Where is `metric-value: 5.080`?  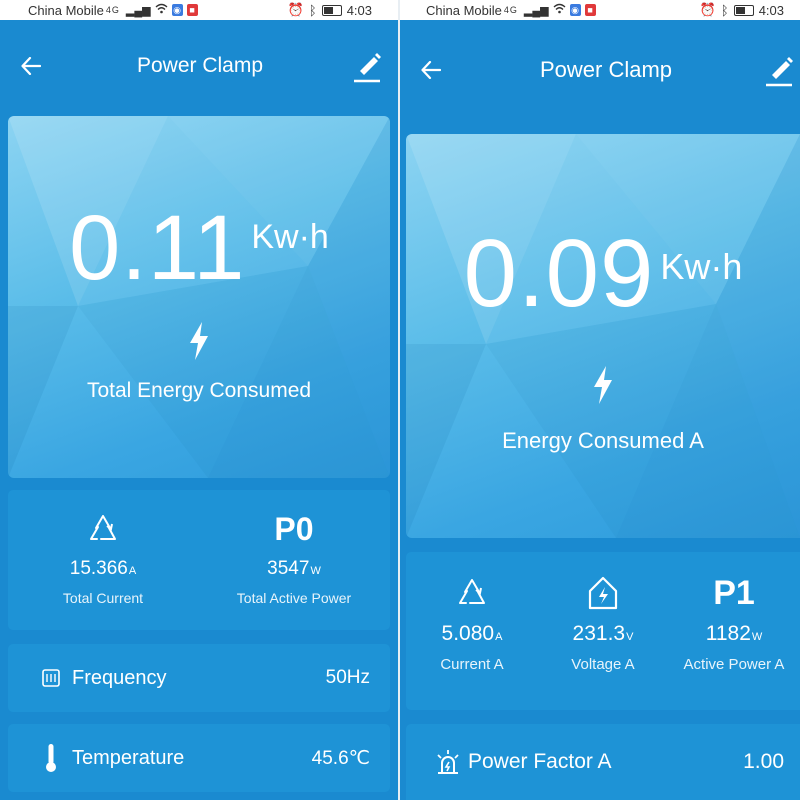 metric-value: 5.080 is located at coordinates (468, 633).